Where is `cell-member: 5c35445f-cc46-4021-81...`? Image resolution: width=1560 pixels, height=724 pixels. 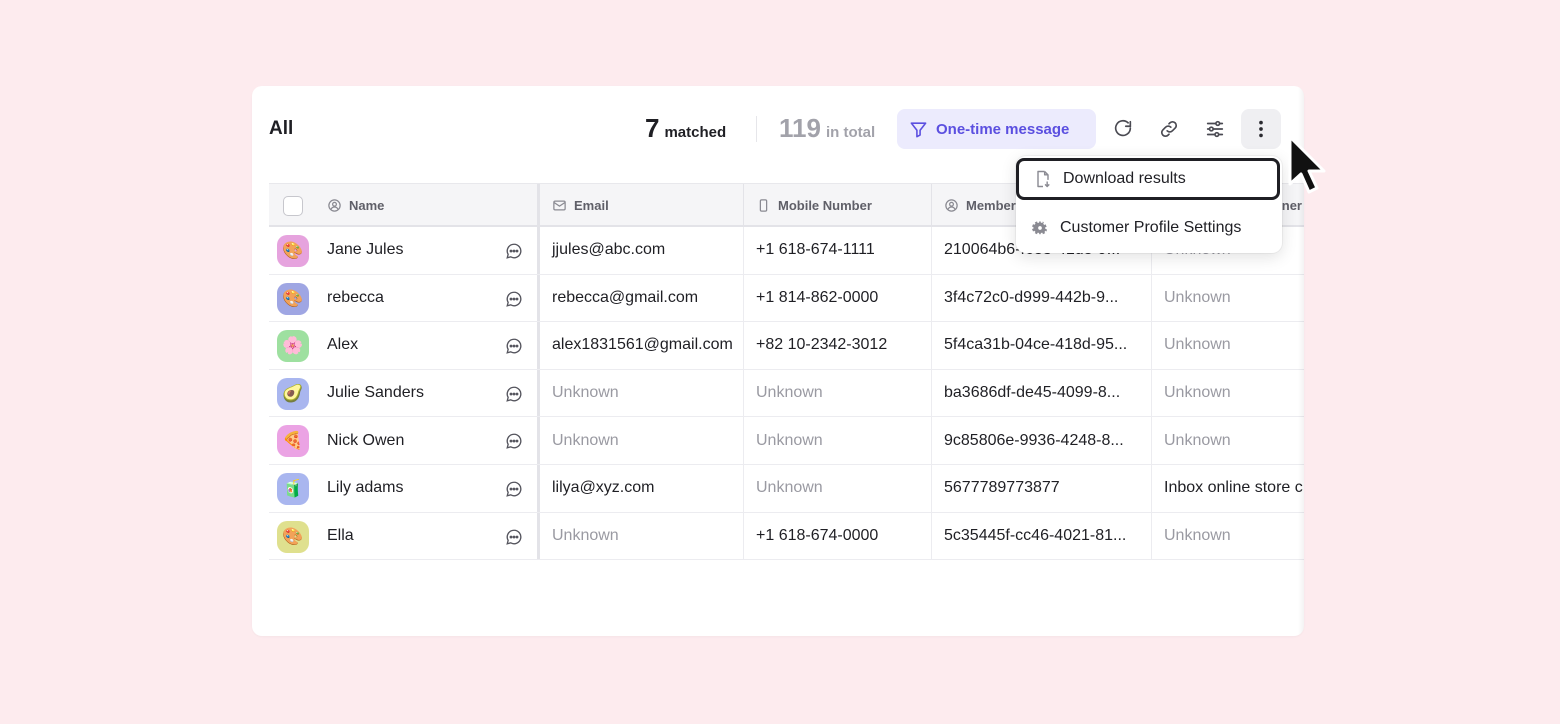 cell-member: 5c35445f-cc46-4021-81... is located at coordinates (1041, 536).